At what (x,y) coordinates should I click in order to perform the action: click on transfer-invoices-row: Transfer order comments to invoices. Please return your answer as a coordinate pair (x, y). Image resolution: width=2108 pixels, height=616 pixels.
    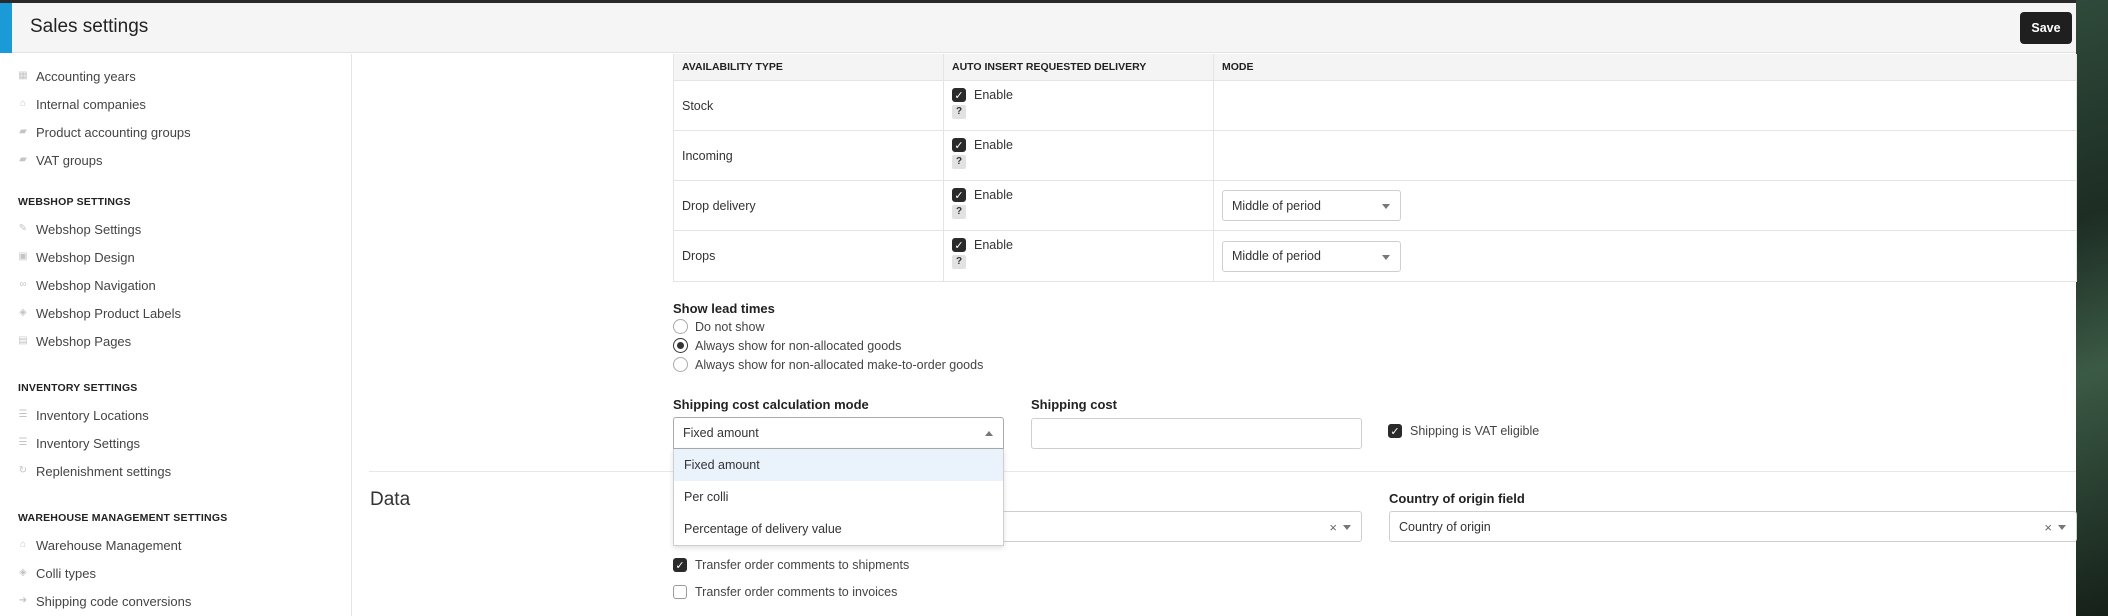
    Looking at the image, I should click on (785, 592).